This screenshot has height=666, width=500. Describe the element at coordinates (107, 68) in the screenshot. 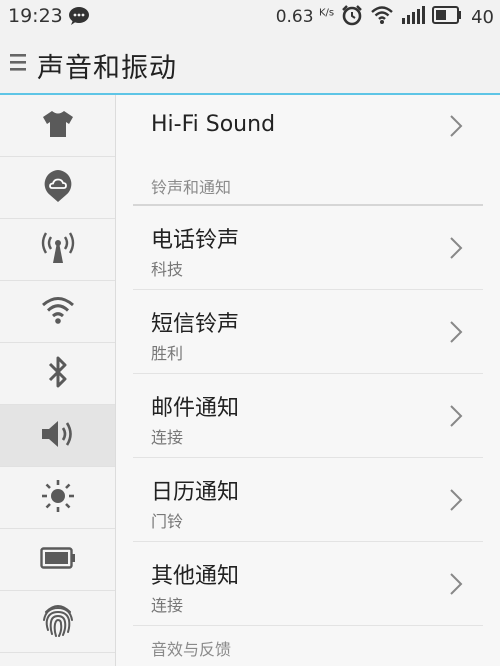

I see `page-title: 声音和振动` at that location.